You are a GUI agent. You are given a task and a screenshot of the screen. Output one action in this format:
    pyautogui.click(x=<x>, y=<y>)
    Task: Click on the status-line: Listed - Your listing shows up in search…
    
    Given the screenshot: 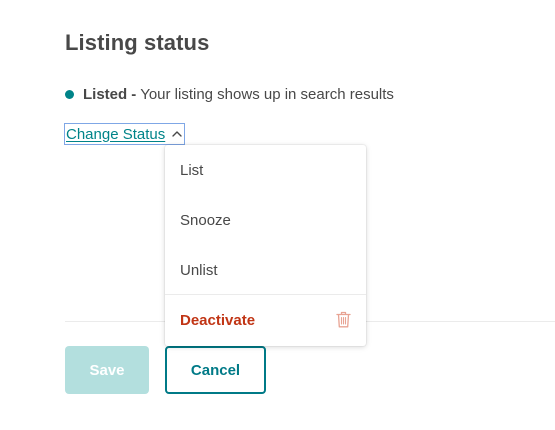 What is the action you would take?
    pyautogui.click(x=229, y=94)
    